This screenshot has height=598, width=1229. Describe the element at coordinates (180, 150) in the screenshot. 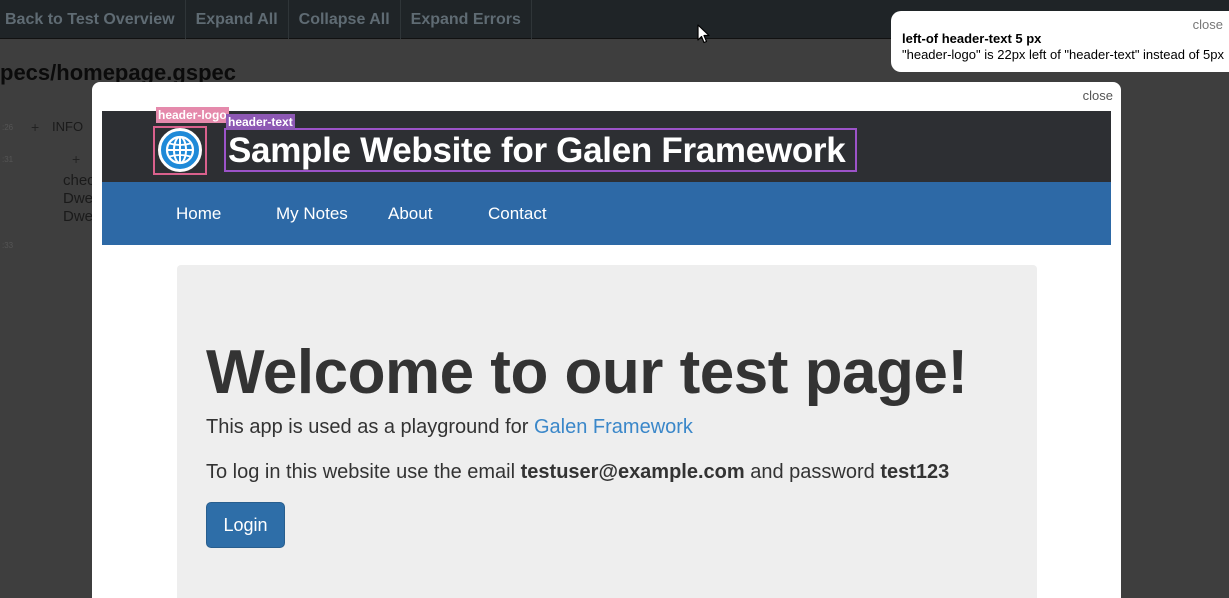

I see `header-logo-highlight` at that location.